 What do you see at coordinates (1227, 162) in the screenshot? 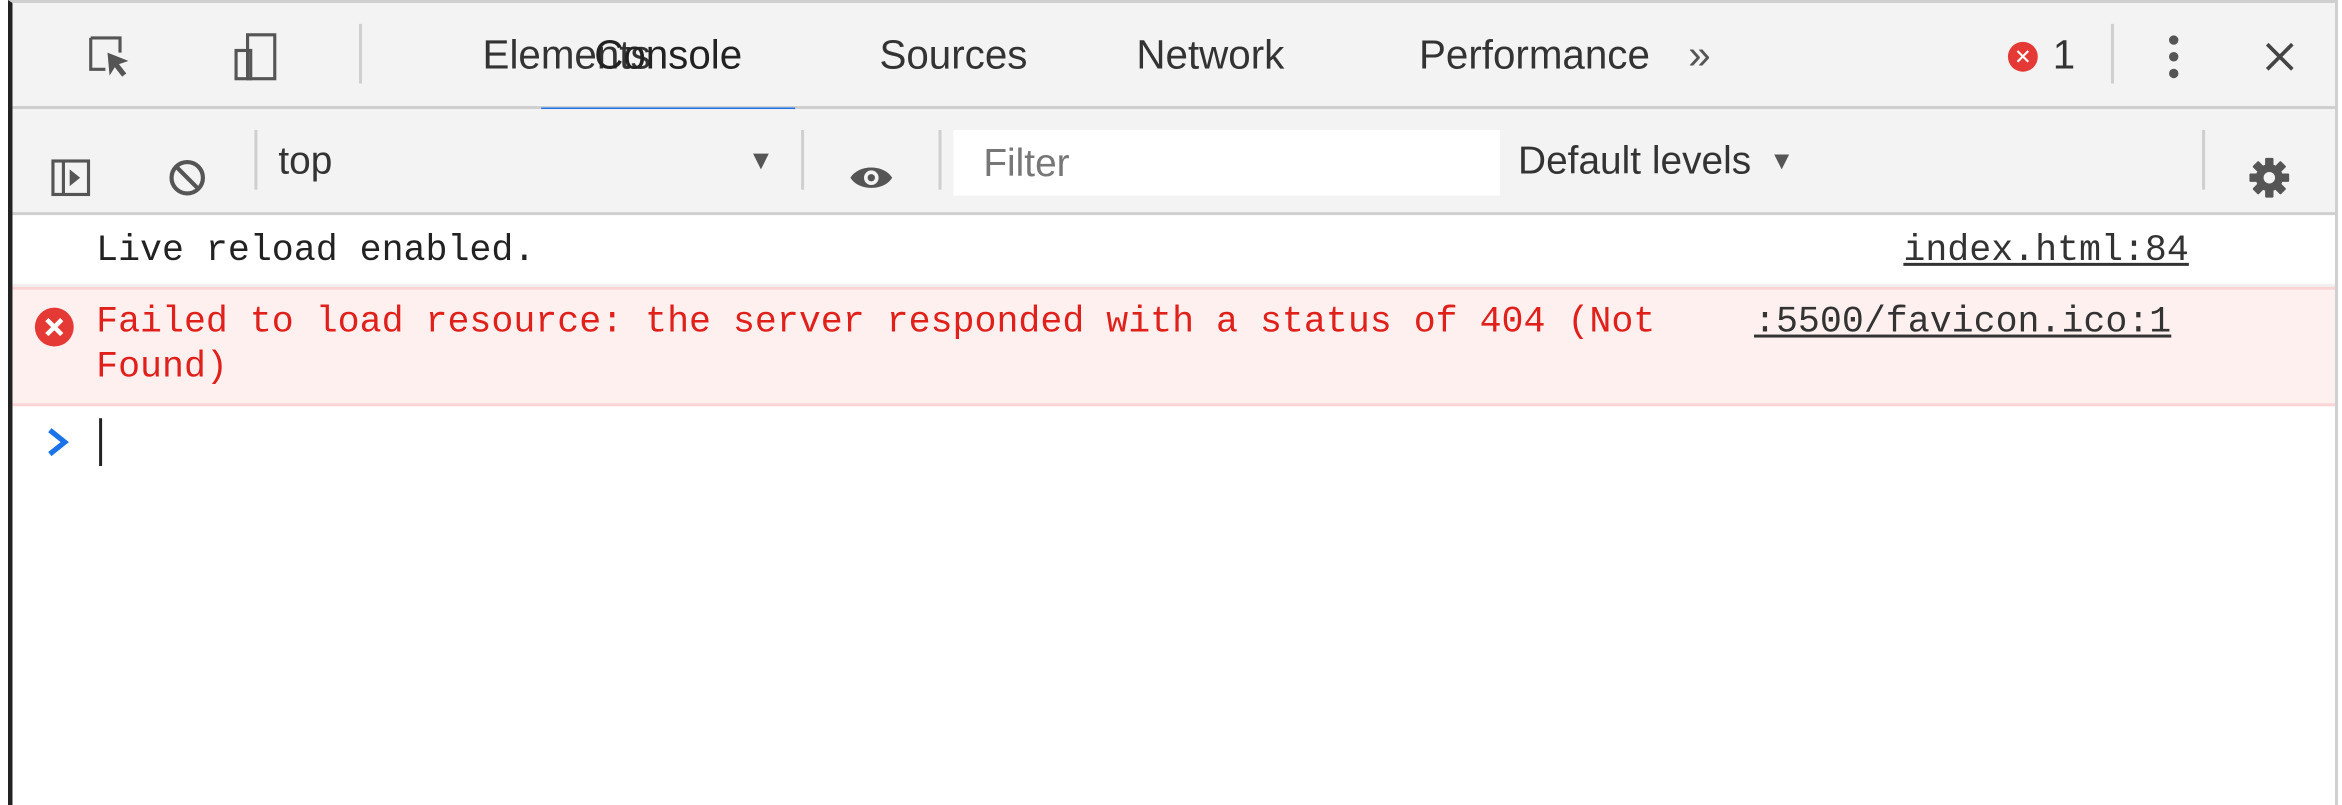
I see `filter-input` at bounding box center [1227, 162].